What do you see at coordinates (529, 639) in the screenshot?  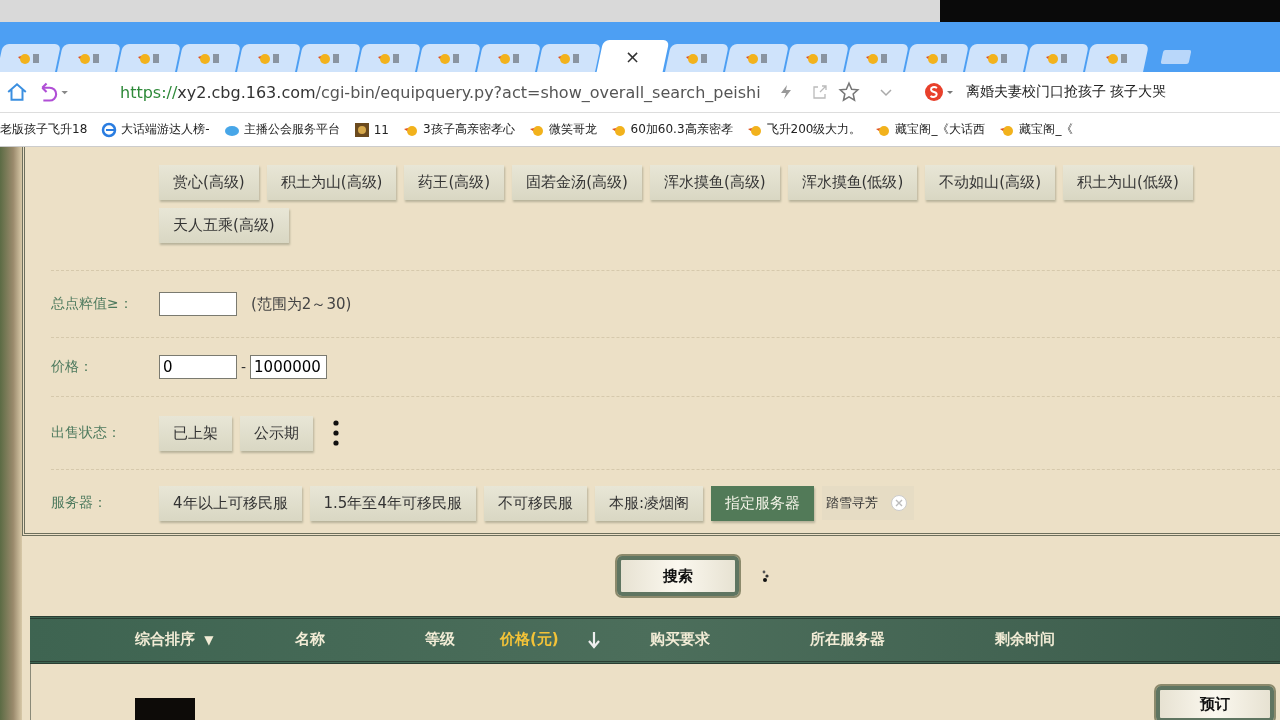 I see `column-header: 价格(元)` at bounding box center [529, 639].